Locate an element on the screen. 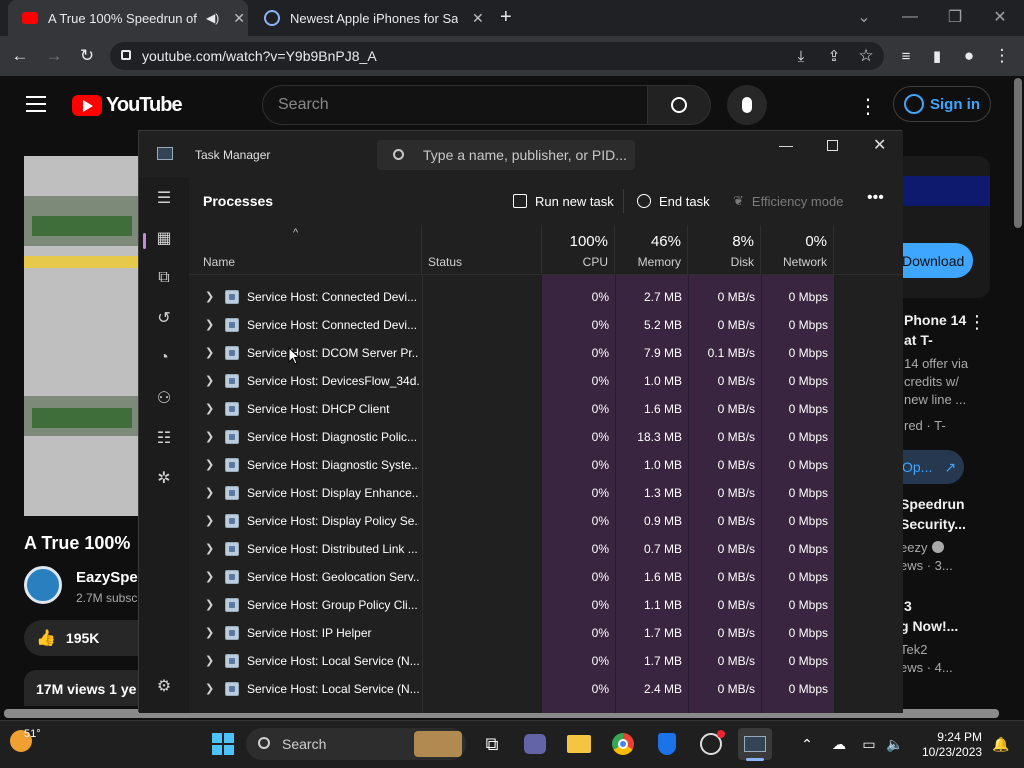 The width and height of the screenshot is (1024, 768). download-button: Download is located at coordinates (936, 260).